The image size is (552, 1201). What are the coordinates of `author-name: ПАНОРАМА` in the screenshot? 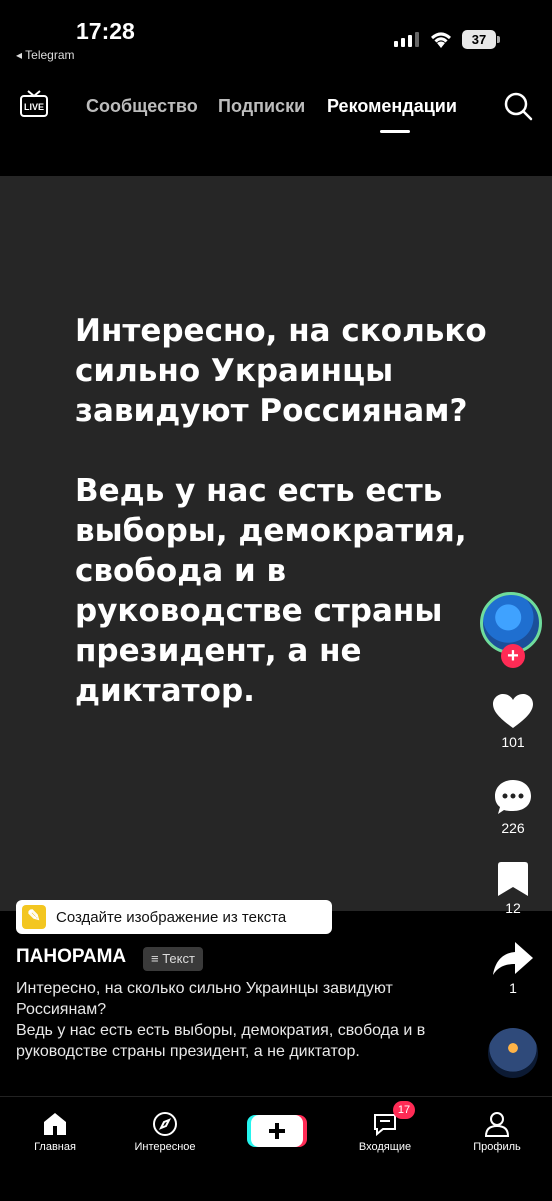 It's located at (71, 957).